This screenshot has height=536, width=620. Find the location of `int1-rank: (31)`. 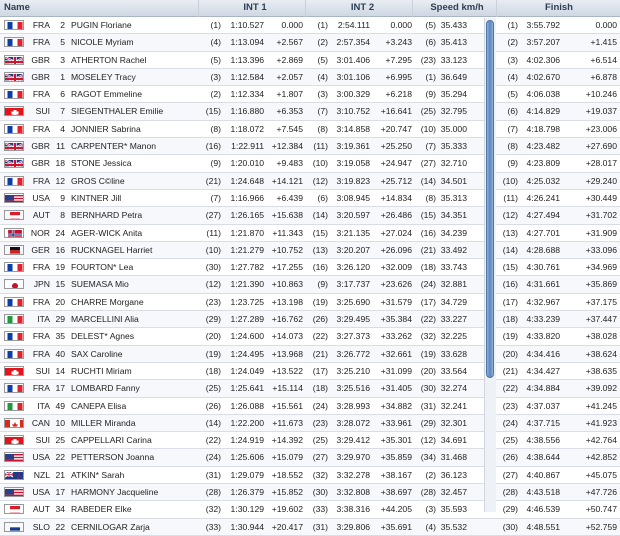

int1-rank: (31) is located at coordinates (213, 474).